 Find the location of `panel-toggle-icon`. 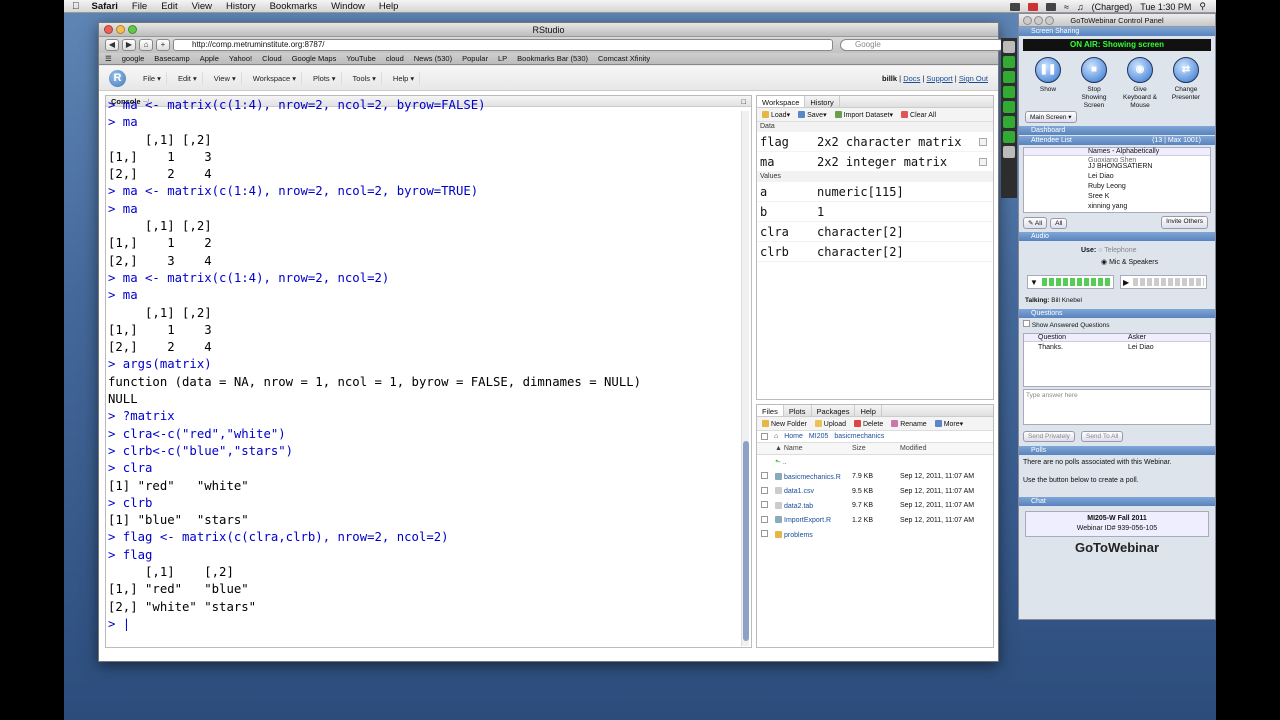

panel-toggle-icon is located at coordinates (1009, 47).